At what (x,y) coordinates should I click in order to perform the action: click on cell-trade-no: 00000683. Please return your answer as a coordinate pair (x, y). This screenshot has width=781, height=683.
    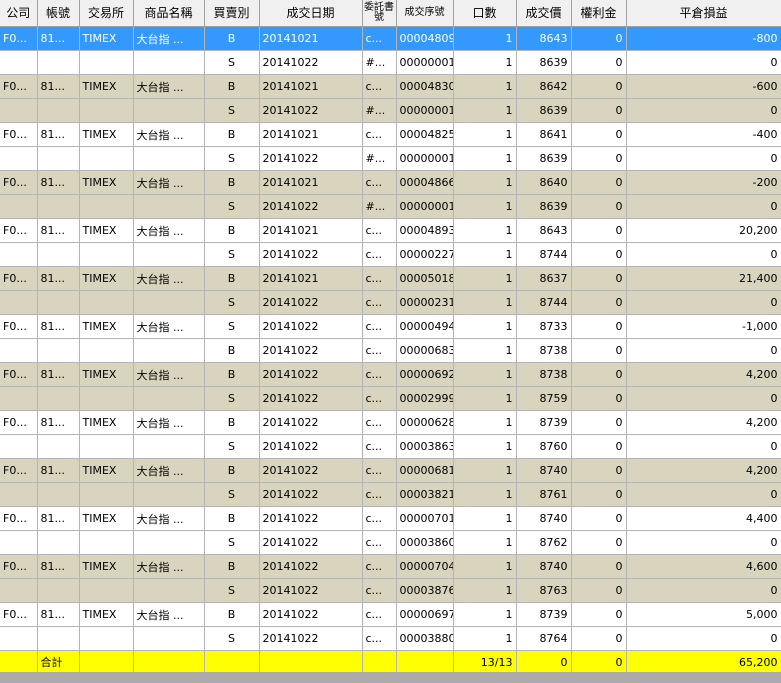
    Looking at the image, I should click on (425, 350).